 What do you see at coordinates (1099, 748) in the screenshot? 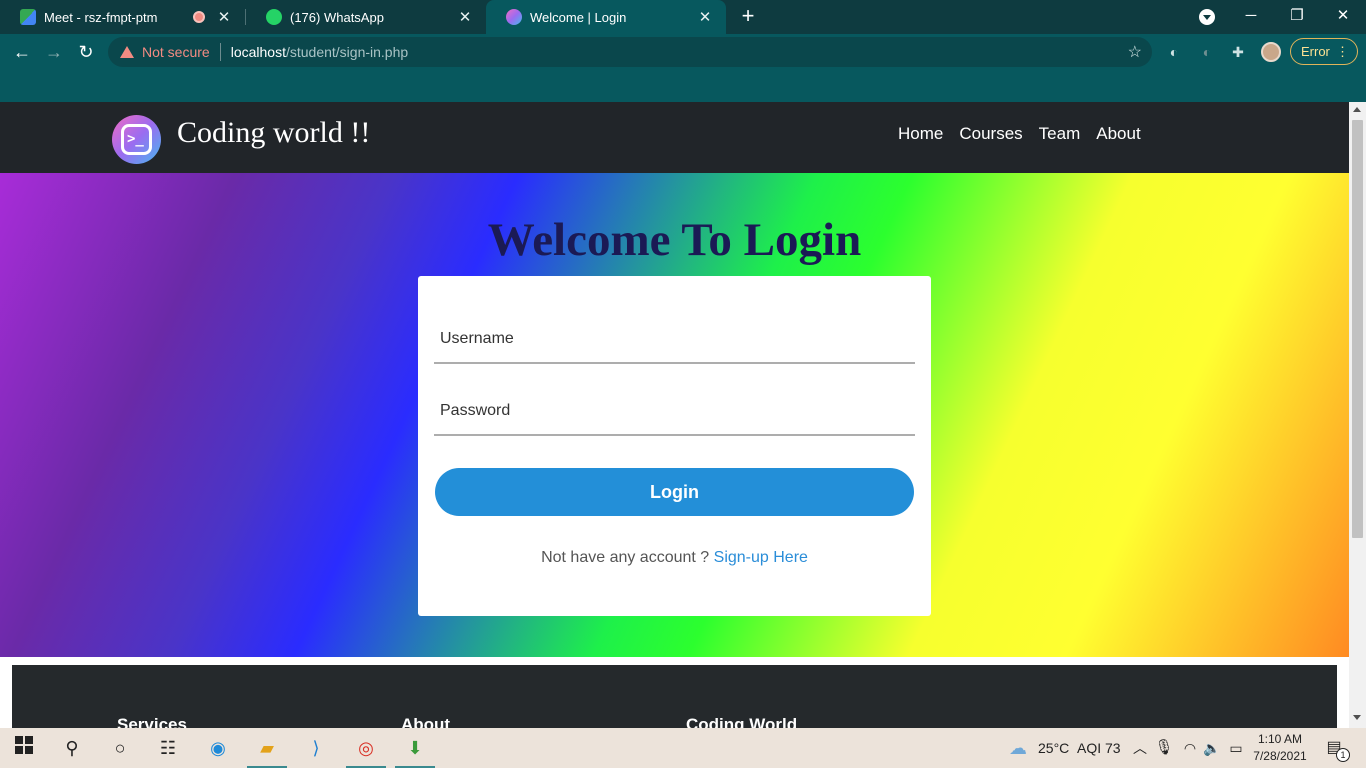
I see `weather-aqi: AQI 73` at bounding box center [1099, 748].